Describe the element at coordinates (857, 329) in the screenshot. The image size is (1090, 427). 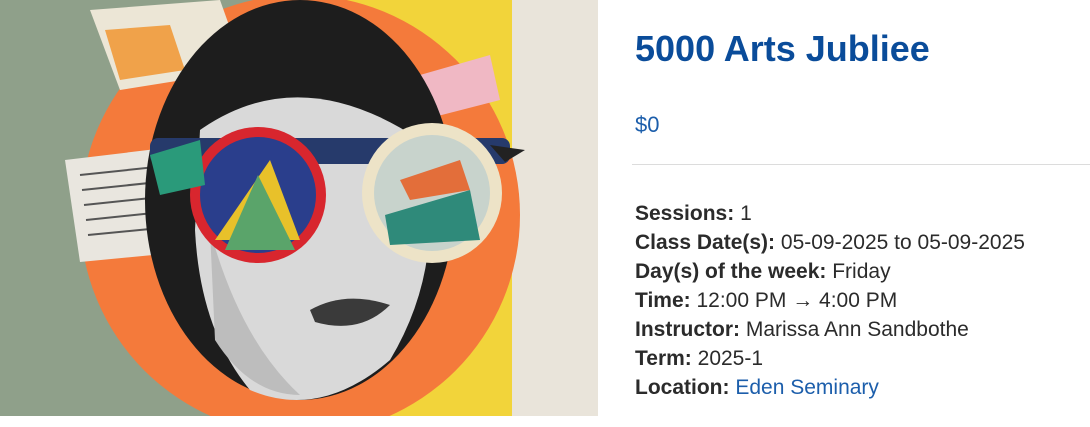
I see `instructor-value: Marissa Ann Sandbothe` at that location.